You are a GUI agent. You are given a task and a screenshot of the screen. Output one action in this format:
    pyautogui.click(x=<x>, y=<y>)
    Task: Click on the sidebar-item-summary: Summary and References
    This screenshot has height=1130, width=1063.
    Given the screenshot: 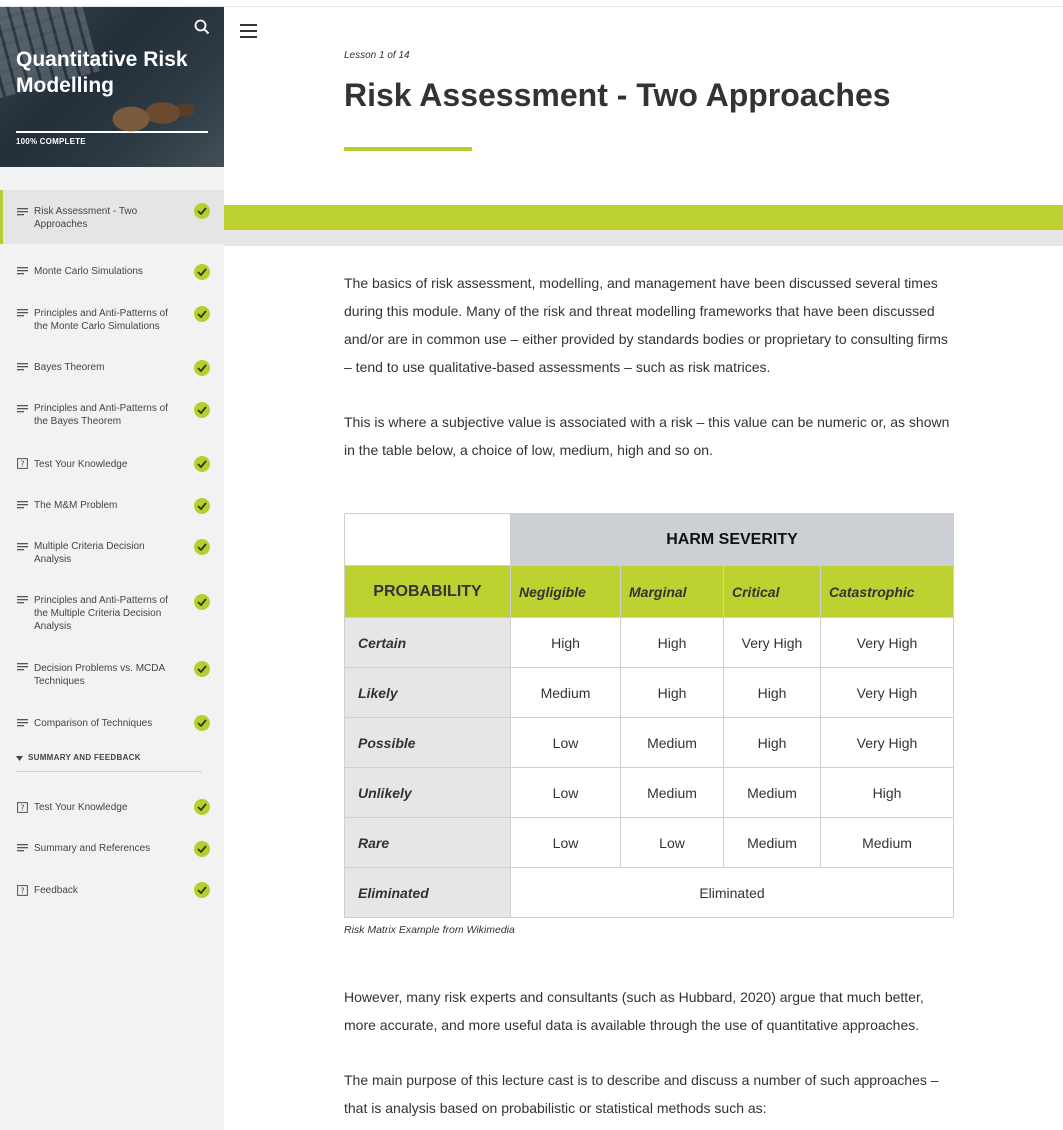 What is the action you would take?
    pyautogui.click(x=112, y=843)
    